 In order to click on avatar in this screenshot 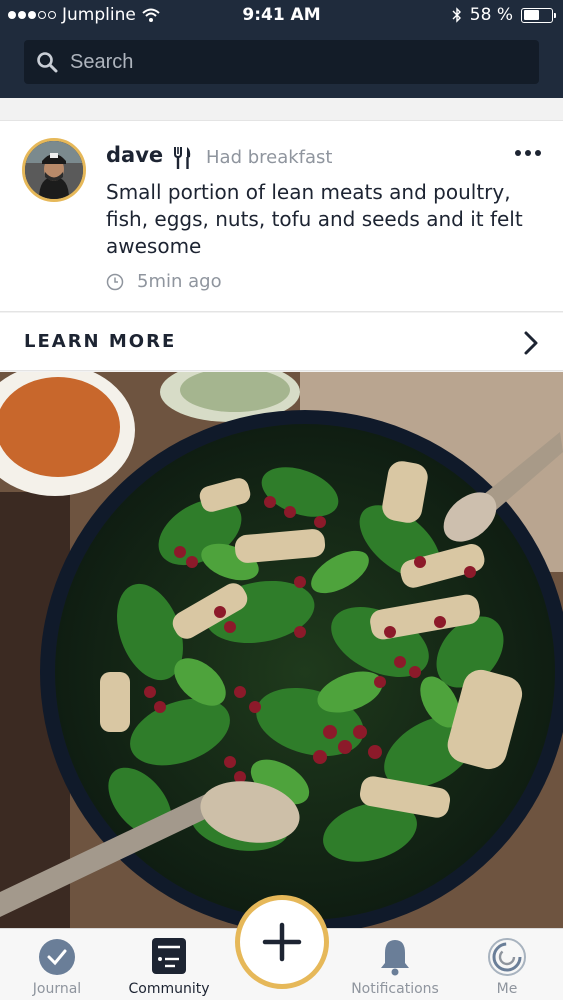, I will do `click(54, 170)`.